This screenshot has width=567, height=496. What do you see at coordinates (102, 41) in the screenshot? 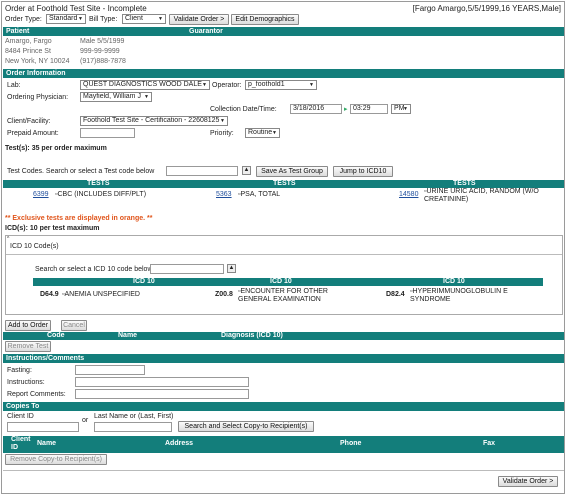
I see `patient-sex-dob: Male 5/5/1999` at bounding box center [102, 41].